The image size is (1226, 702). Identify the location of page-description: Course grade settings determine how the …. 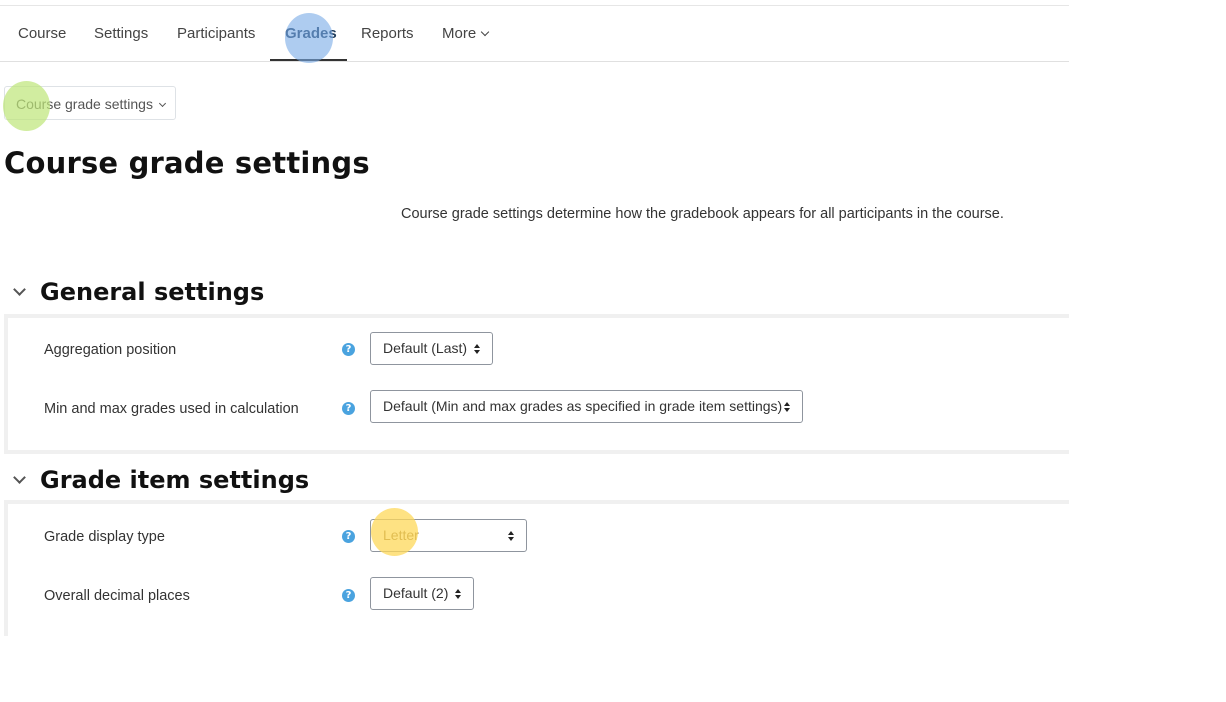
(702, 214).